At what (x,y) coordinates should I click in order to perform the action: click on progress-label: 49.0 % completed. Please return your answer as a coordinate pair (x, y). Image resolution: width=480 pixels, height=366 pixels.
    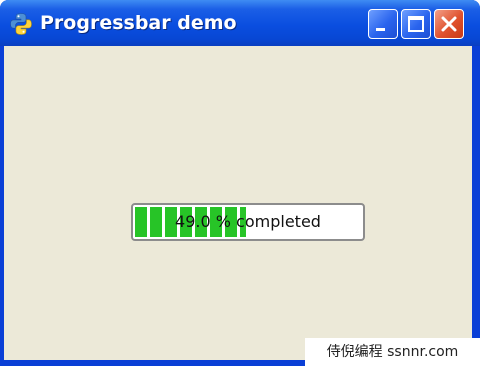
    Looking at the image, I should click on (248, 221).